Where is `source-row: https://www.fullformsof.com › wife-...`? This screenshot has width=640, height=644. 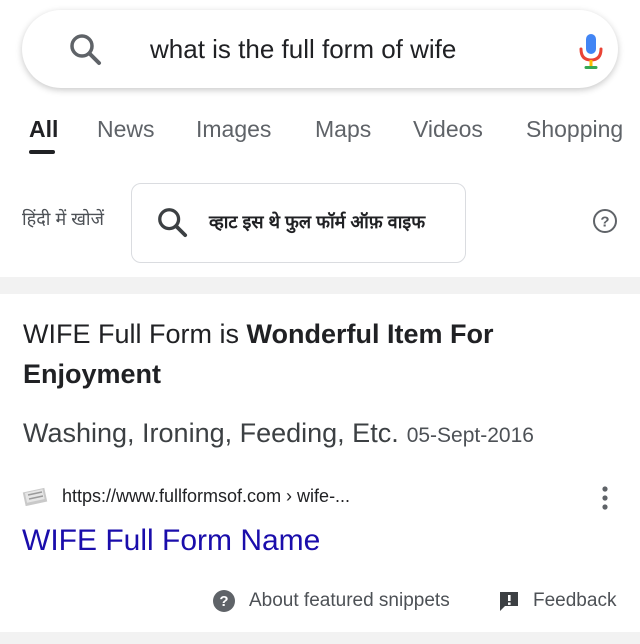 source-row: https://www.fullformsof.com › wife-... is located at coordinates (322, 497).